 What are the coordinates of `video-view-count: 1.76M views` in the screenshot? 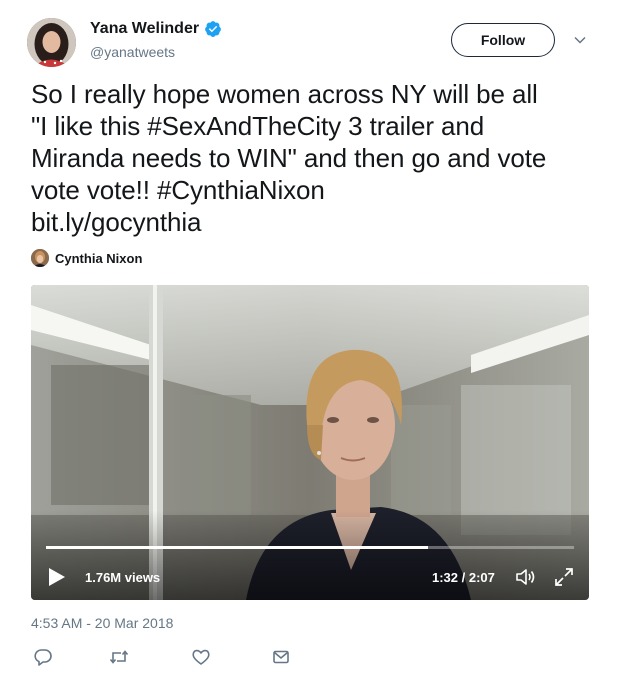 It's located at (123, 577).